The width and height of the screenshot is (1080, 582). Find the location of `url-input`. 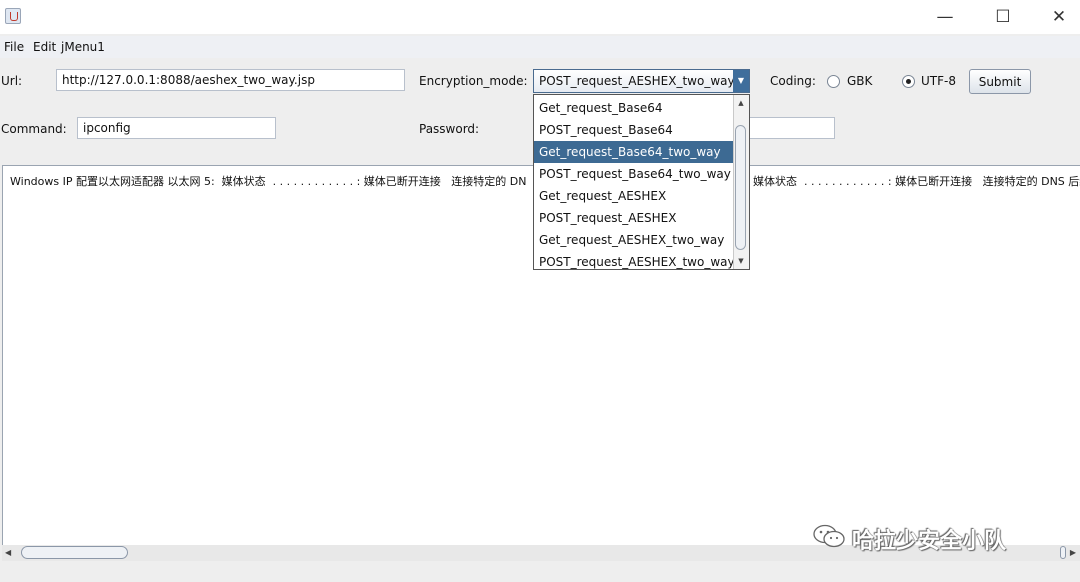

url-input is located at coordinates (230, 80).